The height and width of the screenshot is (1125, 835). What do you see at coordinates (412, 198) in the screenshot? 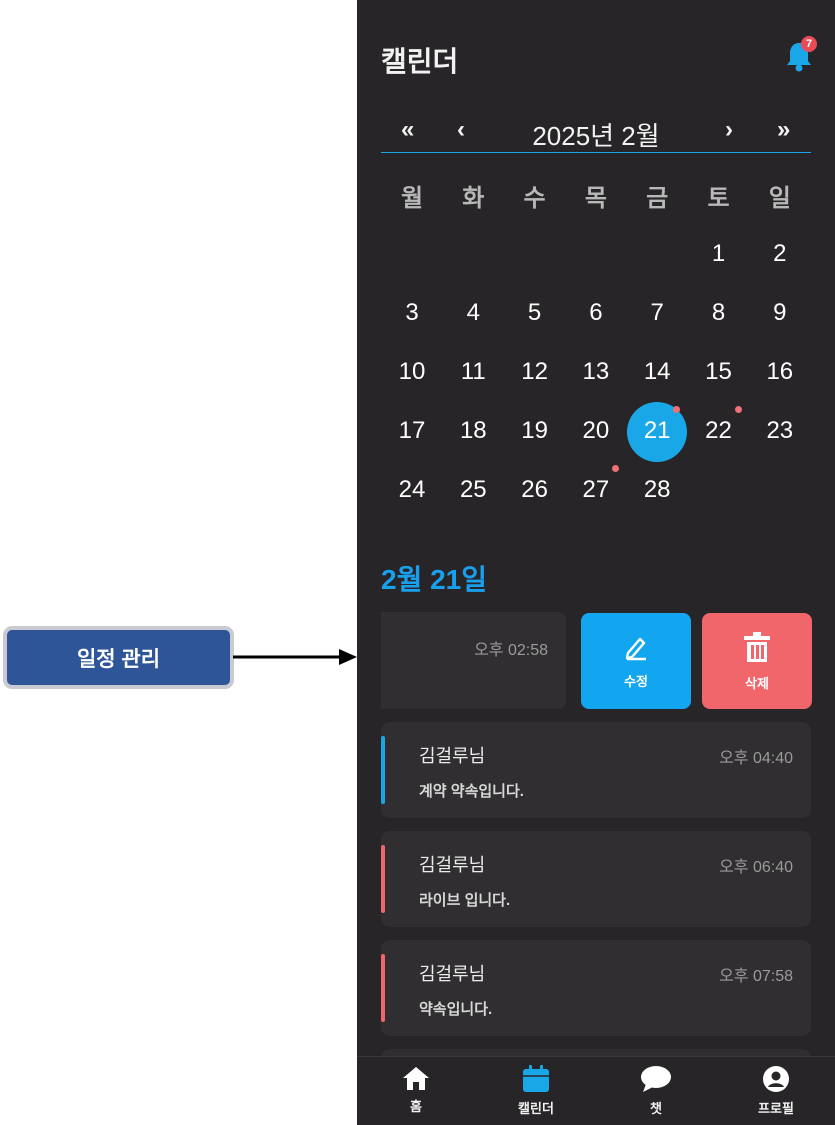
I see `weekday-label: 월` at bounding box center [412, 198].